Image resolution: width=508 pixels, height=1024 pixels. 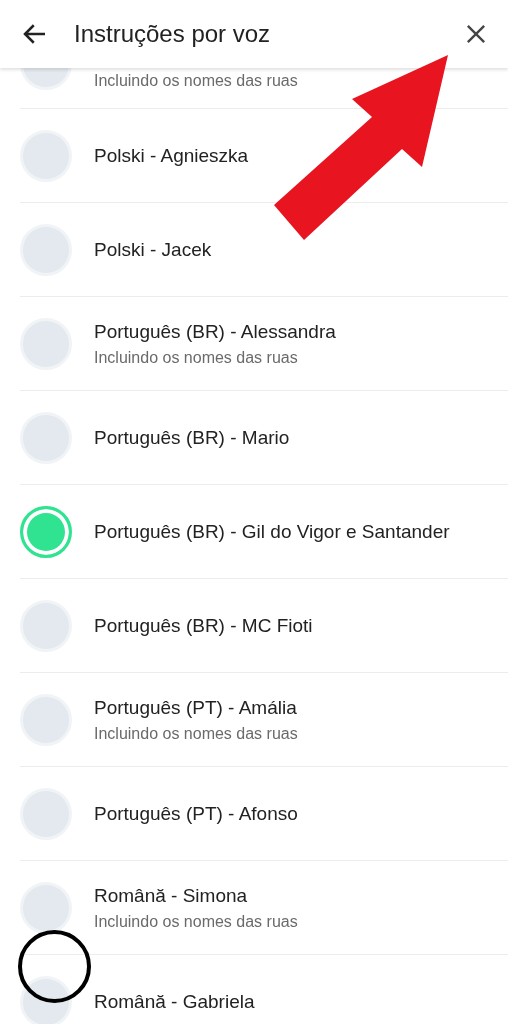 I want to click on voice-name: Português (PT) - Amália, so click(x=196, y=707).